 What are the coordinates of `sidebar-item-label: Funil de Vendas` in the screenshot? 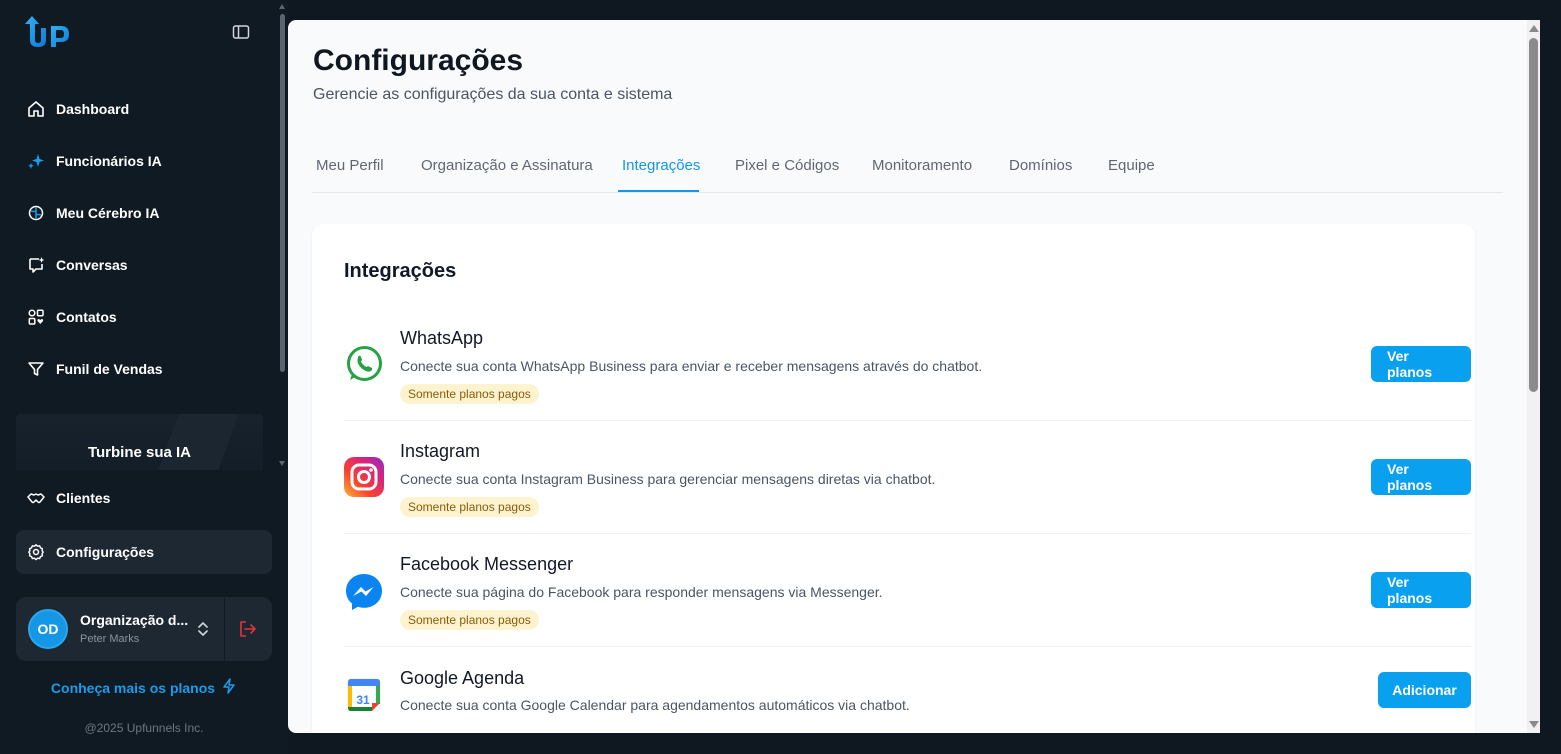 It's located at (109, 369).